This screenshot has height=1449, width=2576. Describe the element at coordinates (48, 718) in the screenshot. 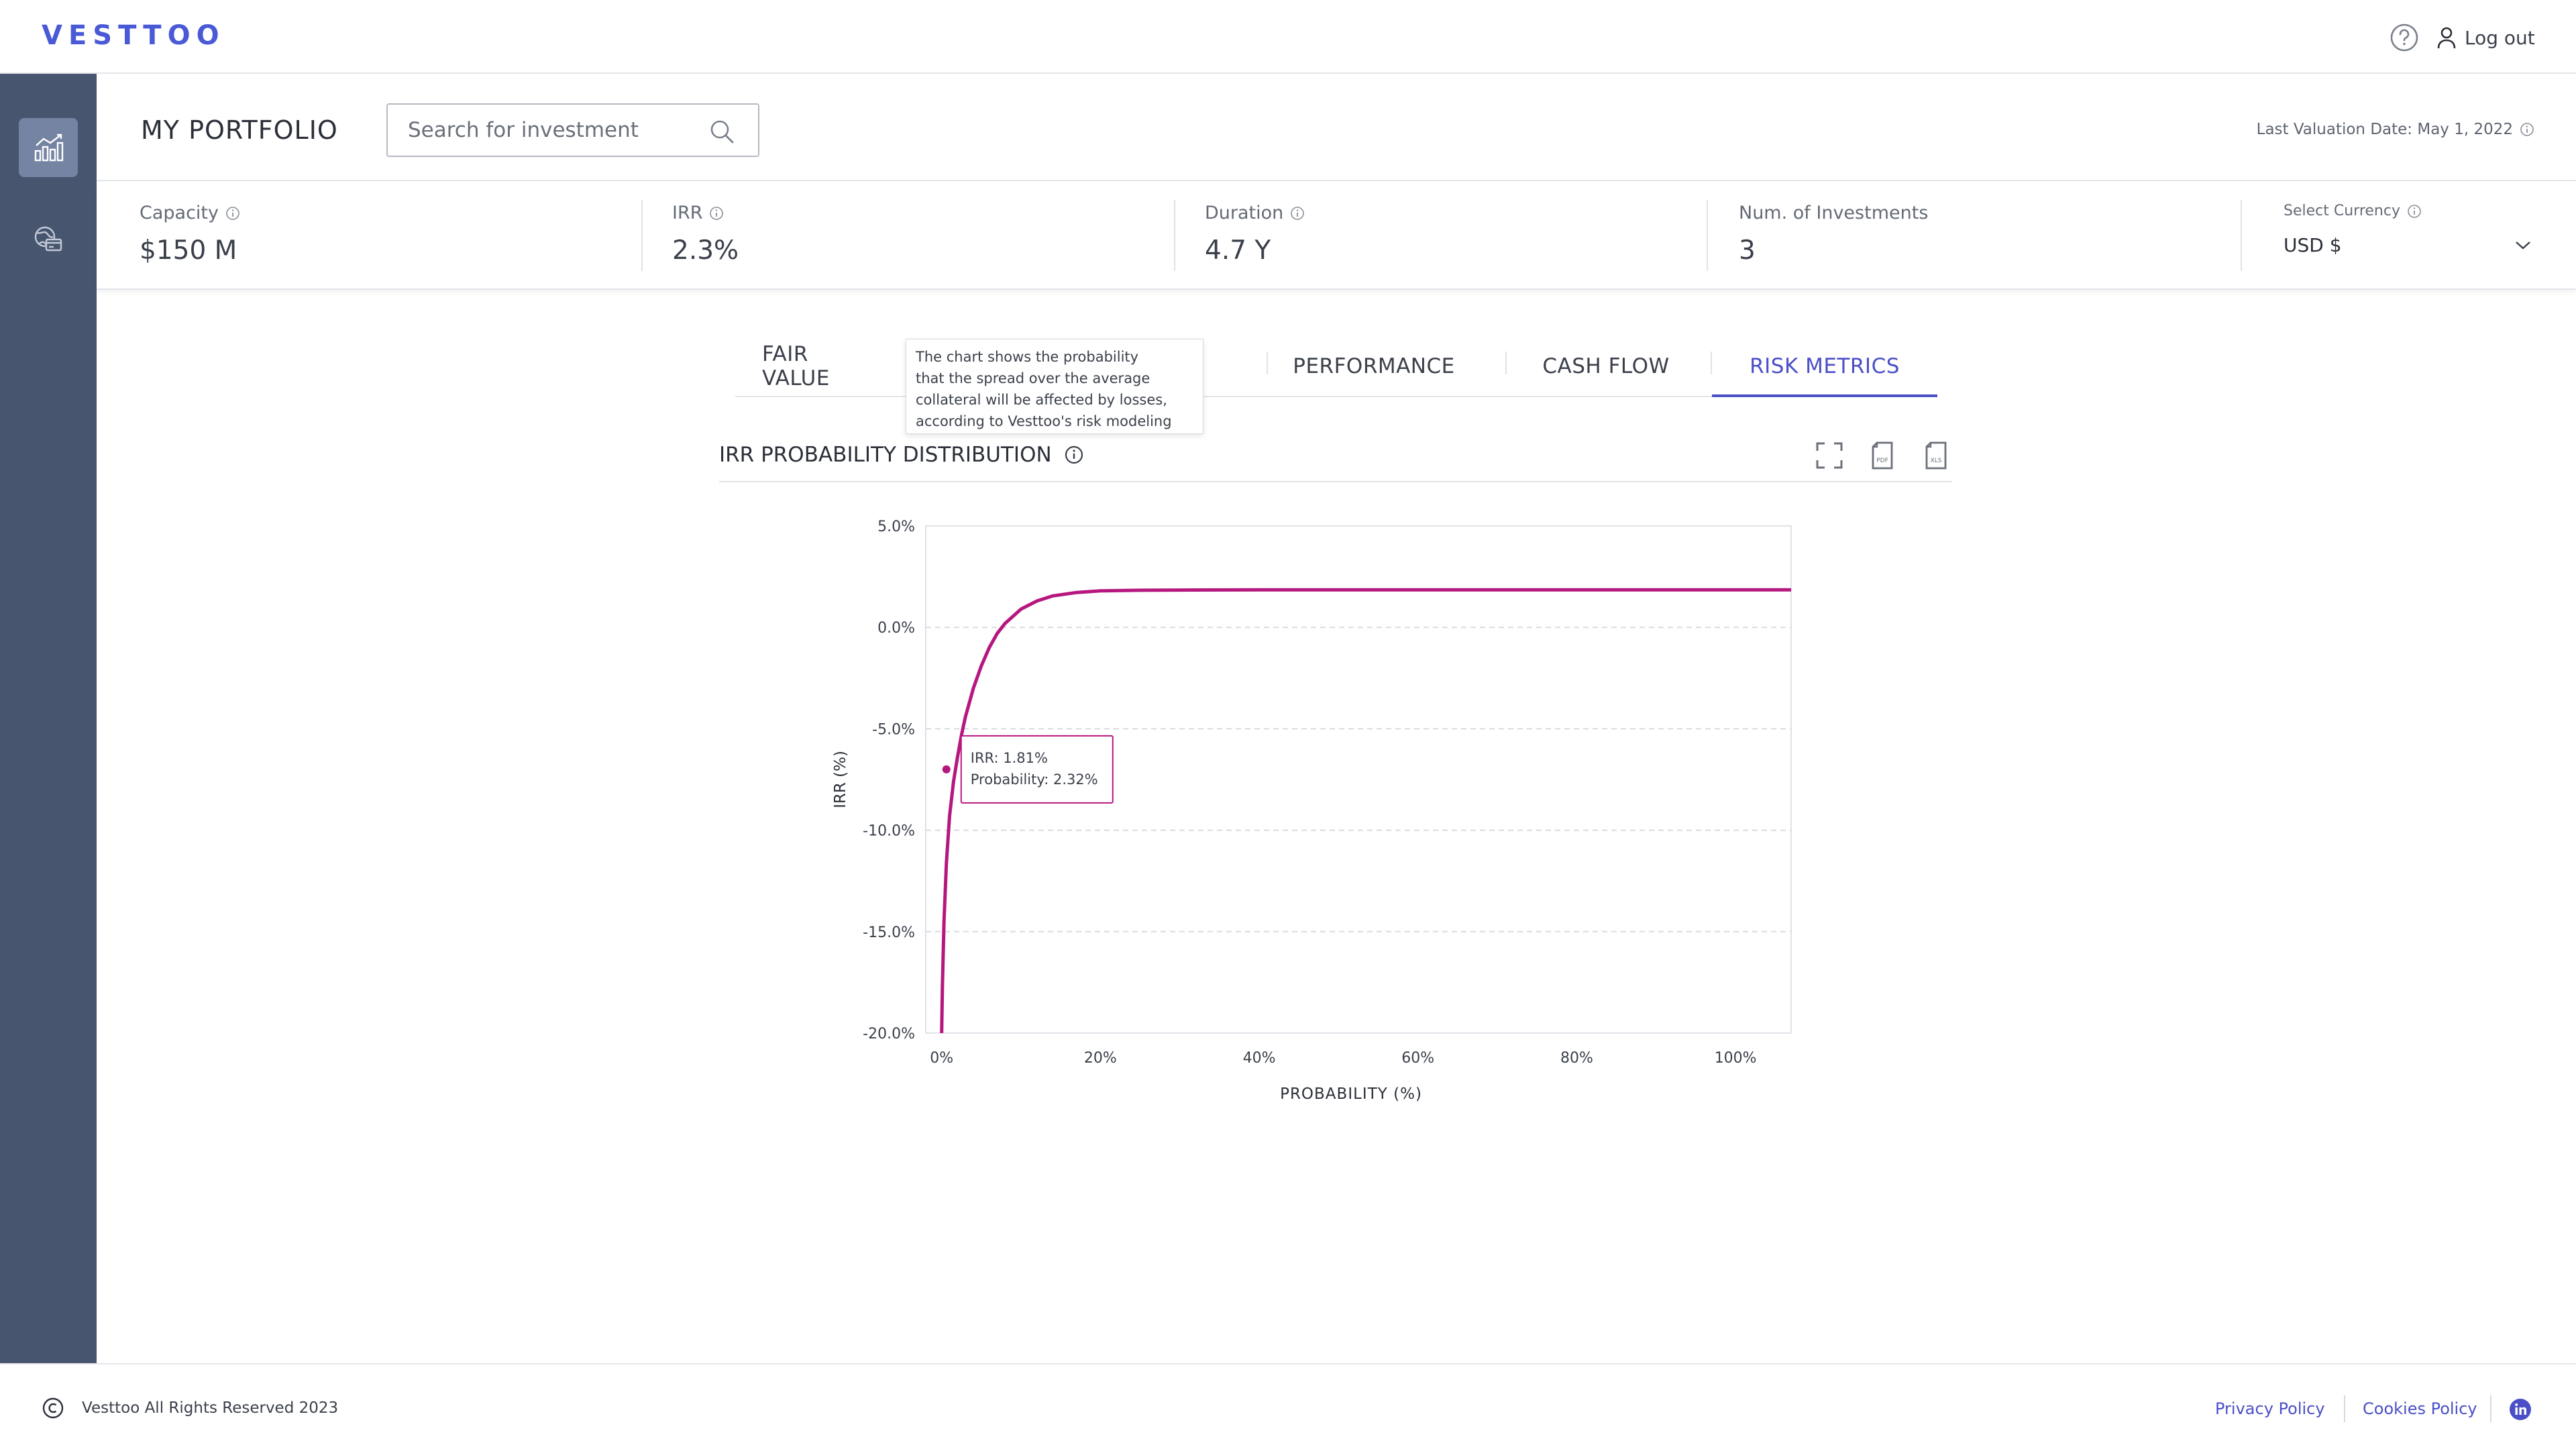

I see `sidebar` at that location.